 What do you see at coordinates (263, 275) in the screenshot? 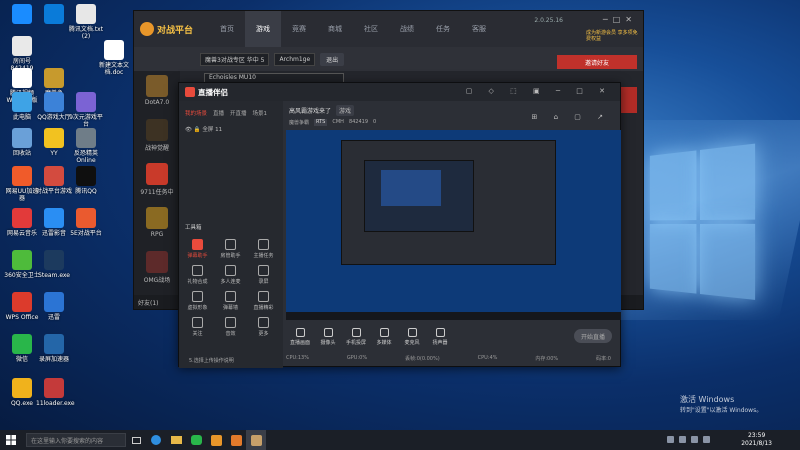
I see `tool-item: 录屏` at bounding box center [263, 275].